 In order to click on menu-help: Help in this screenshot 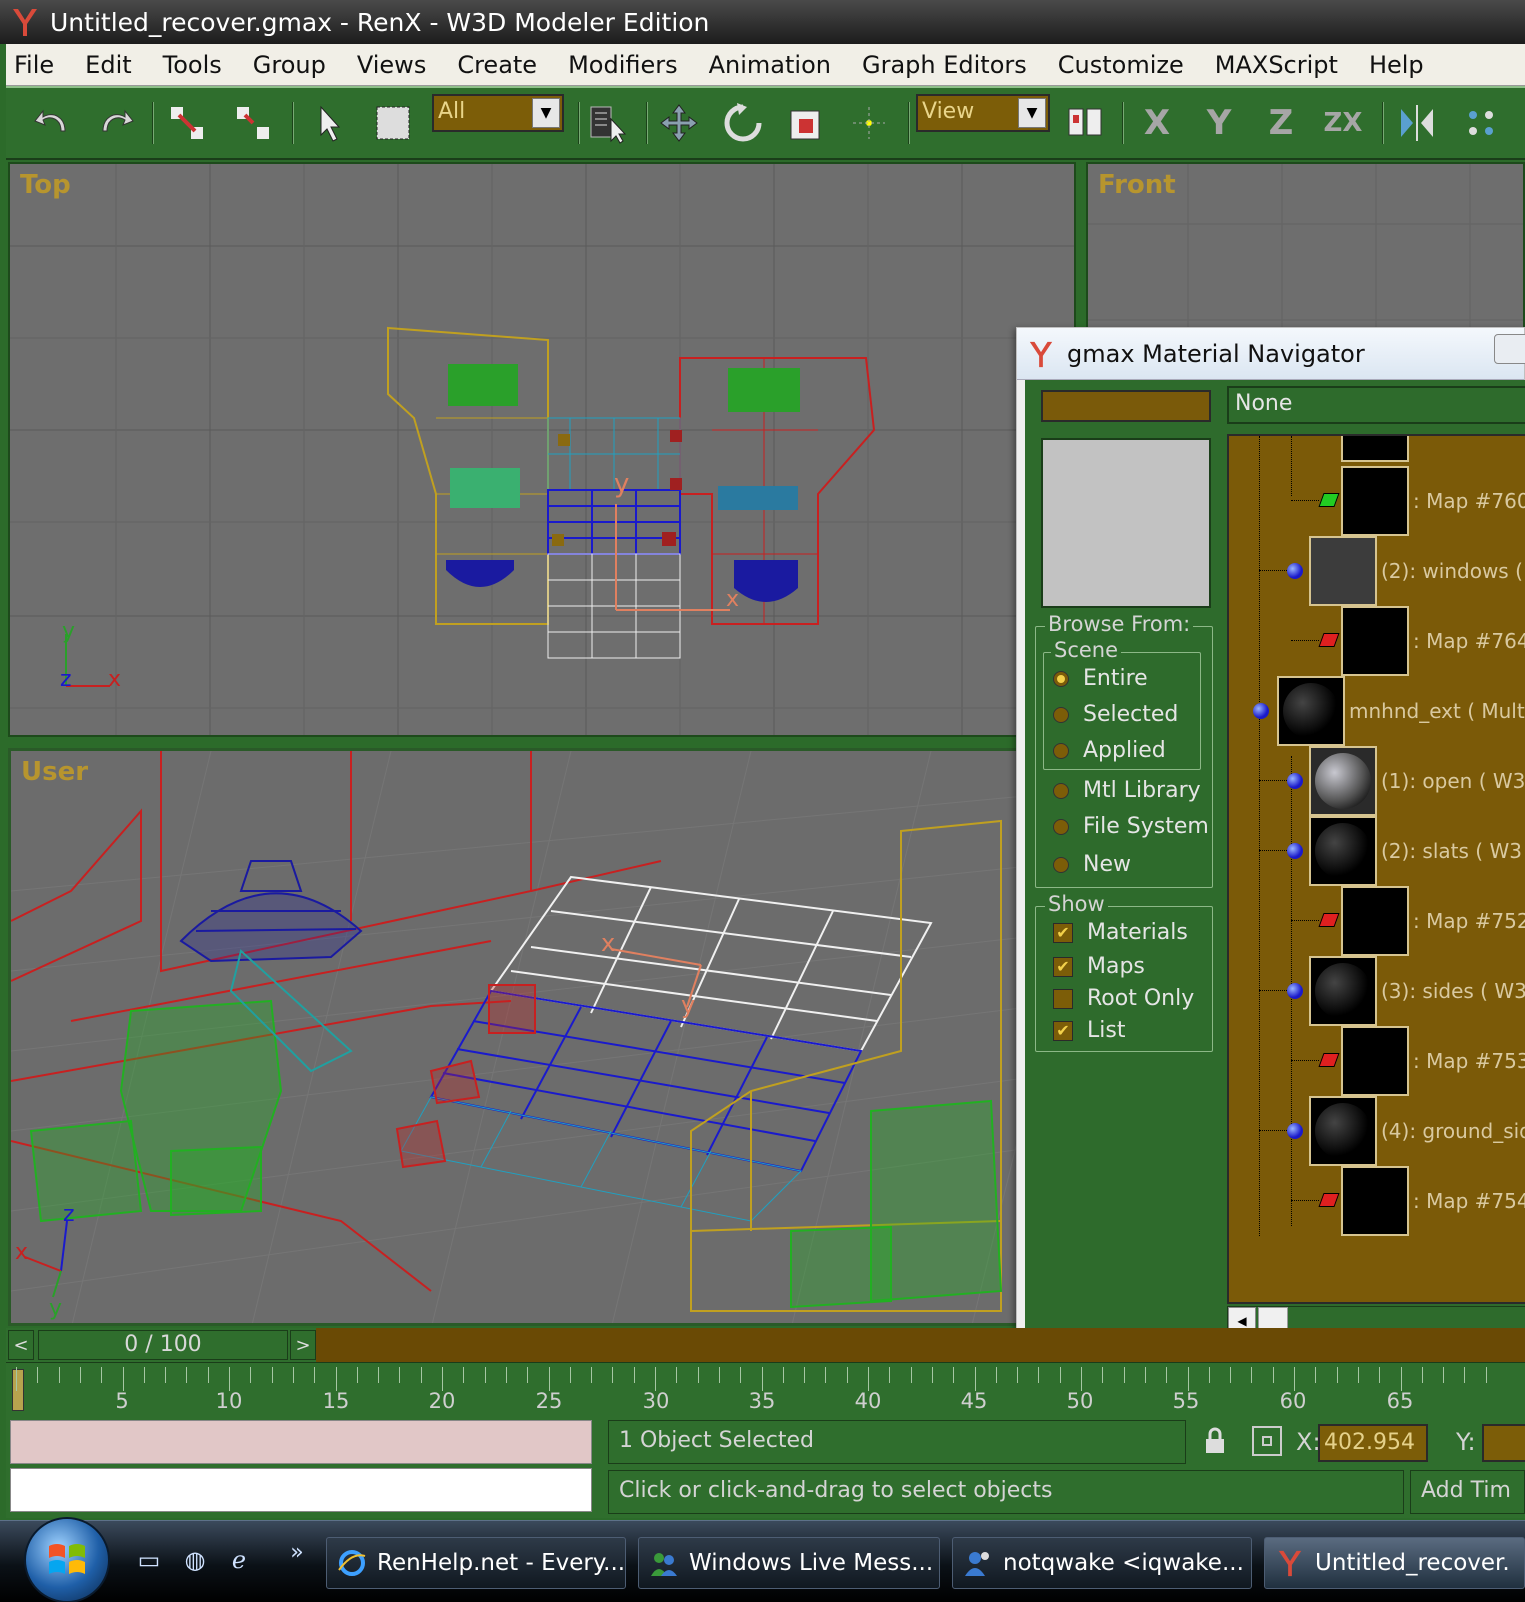, I will do `click(1396, 65)`.